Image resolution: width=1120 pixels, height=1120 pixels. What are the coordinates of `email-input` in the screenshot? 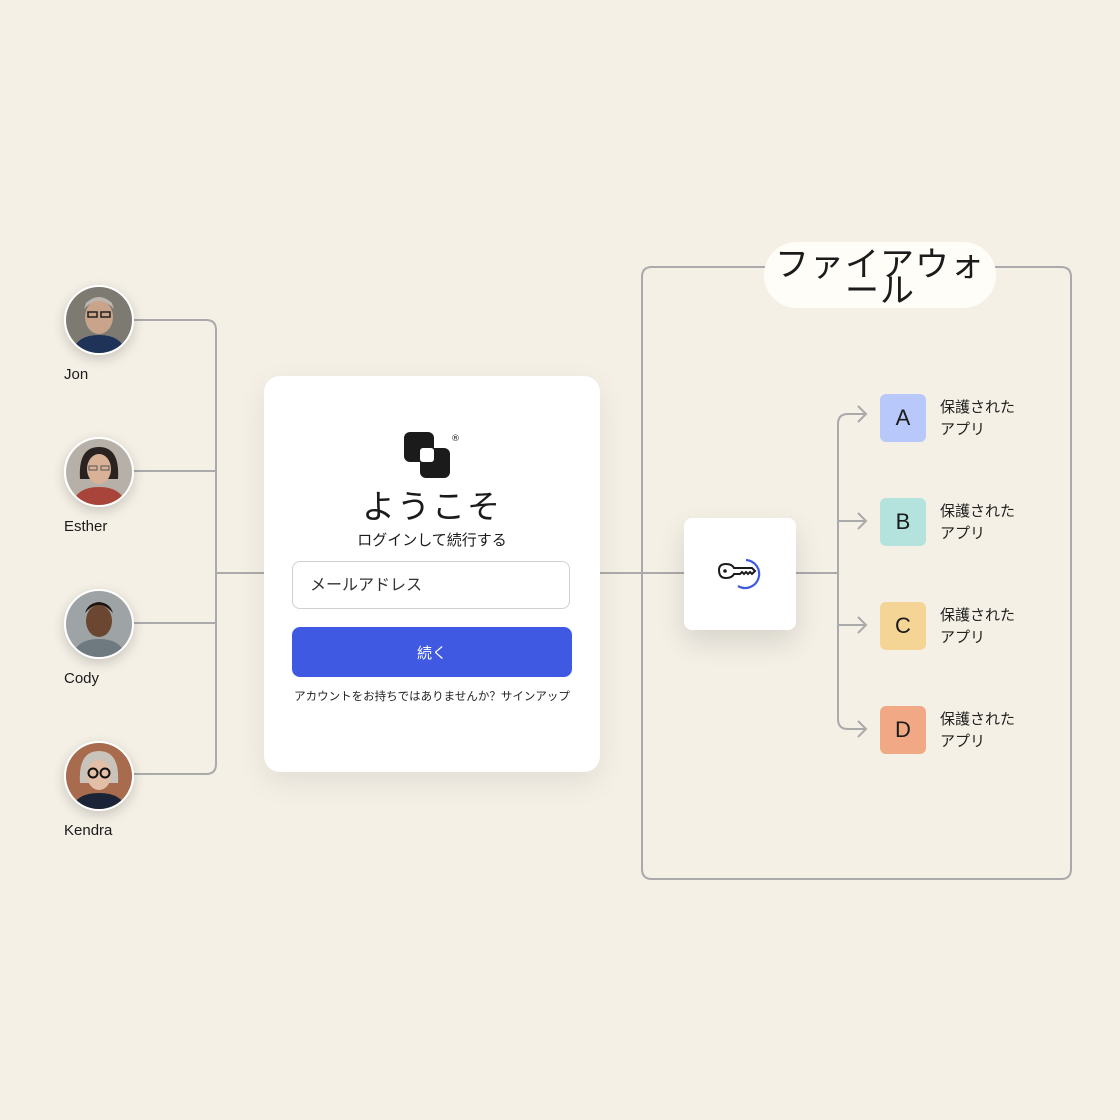 It's located at (431, 585).